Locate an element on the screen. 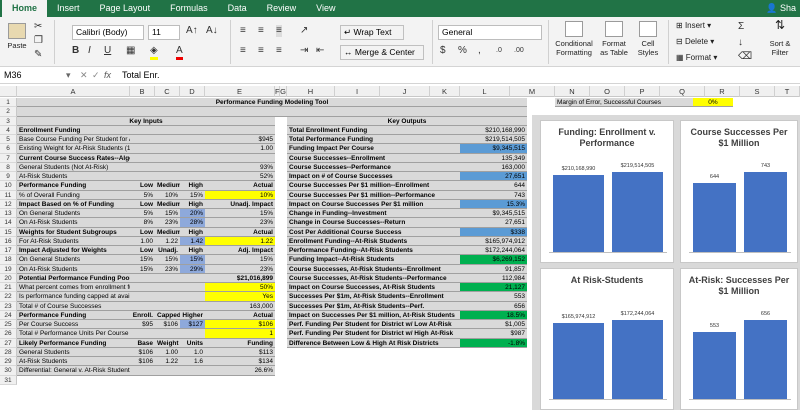 This screenshot has width=800, height=410. column-header-p: P is located at coordinates (642, 91).